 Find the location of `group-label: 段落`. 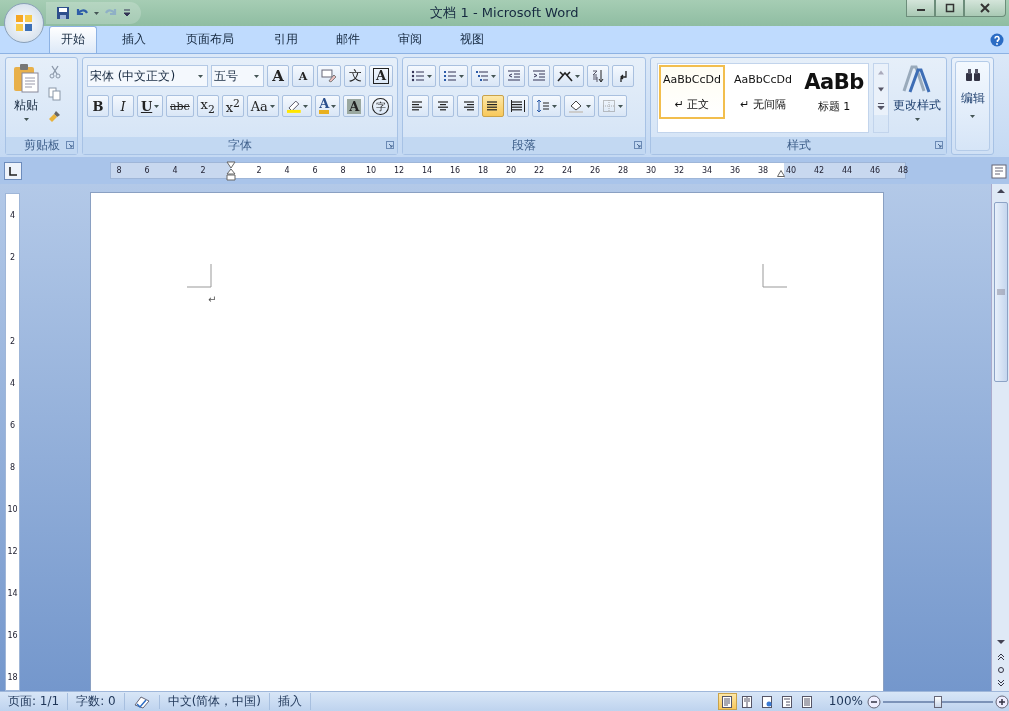

group-label: 段落 is located at coordinates (524, 145).